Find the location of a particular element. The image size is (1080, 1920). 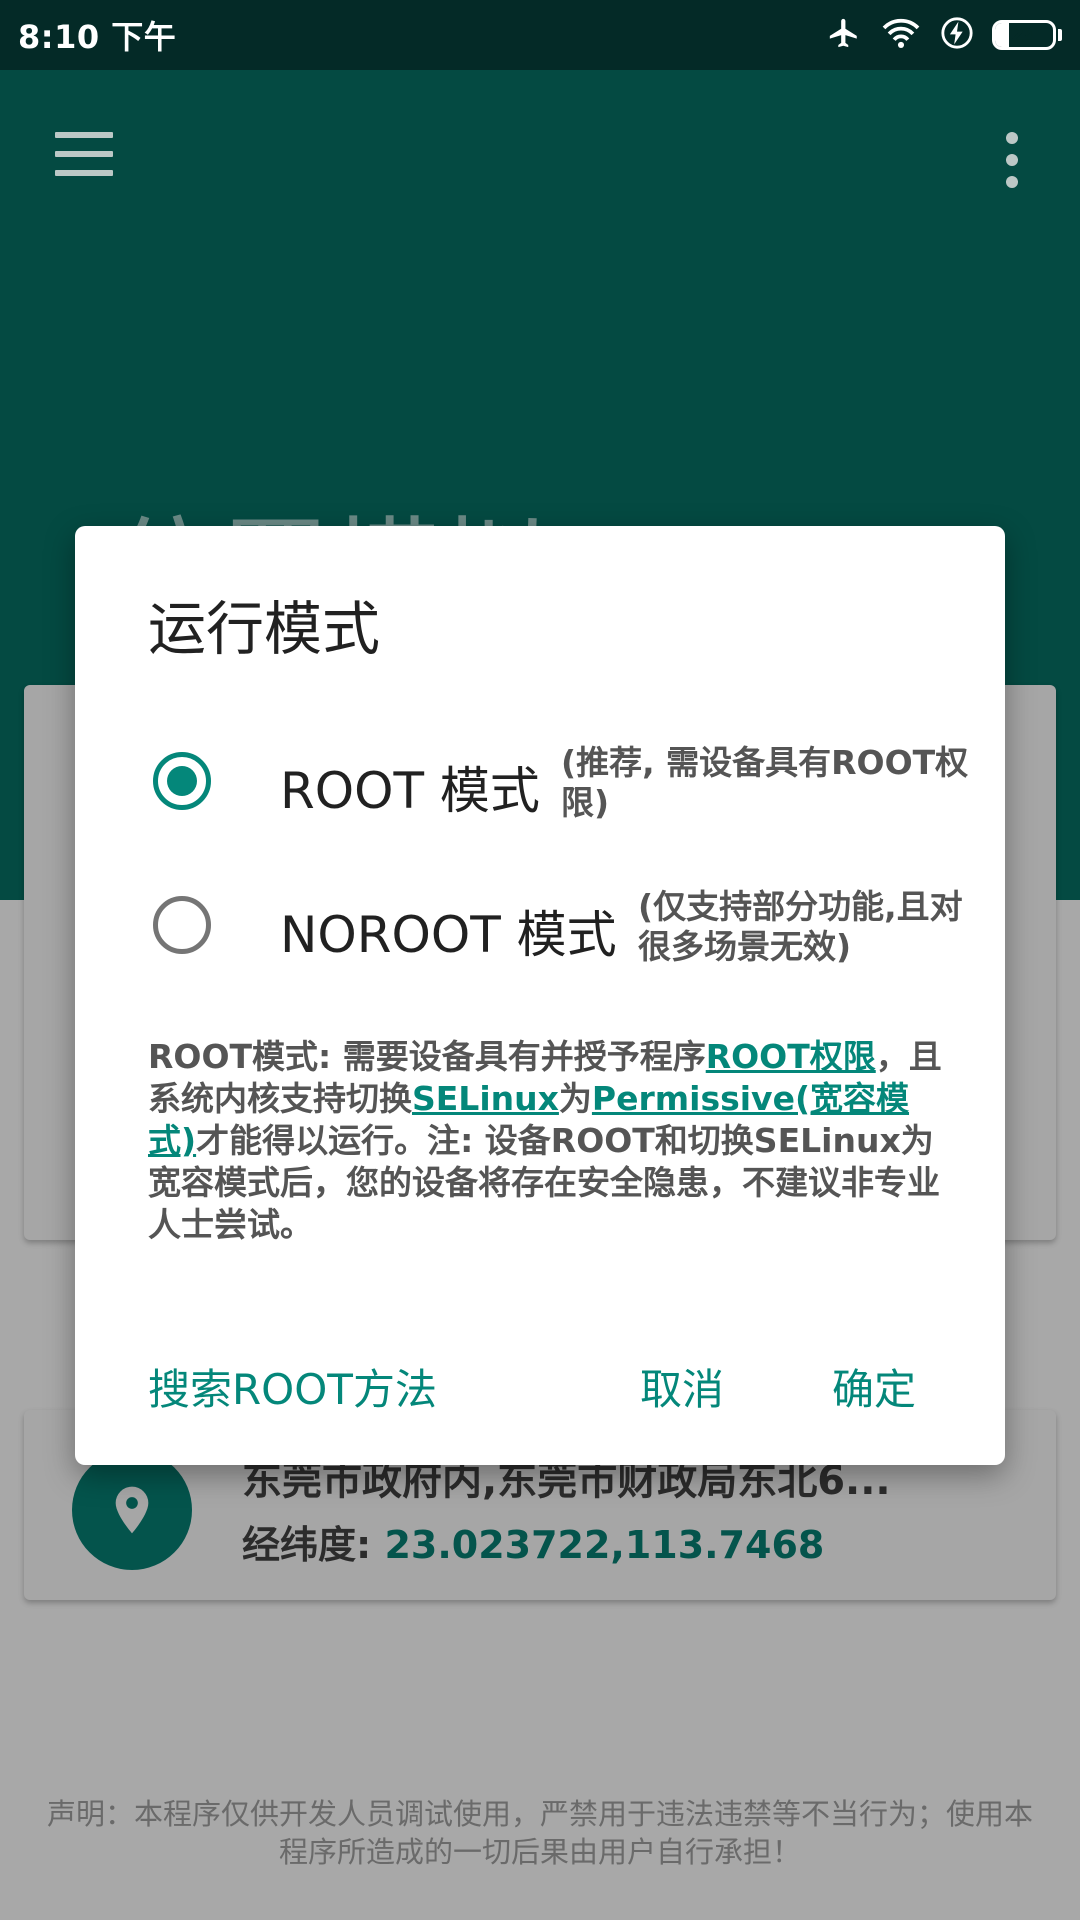

battery-level: 24 is located at coordinates (1024, 35).